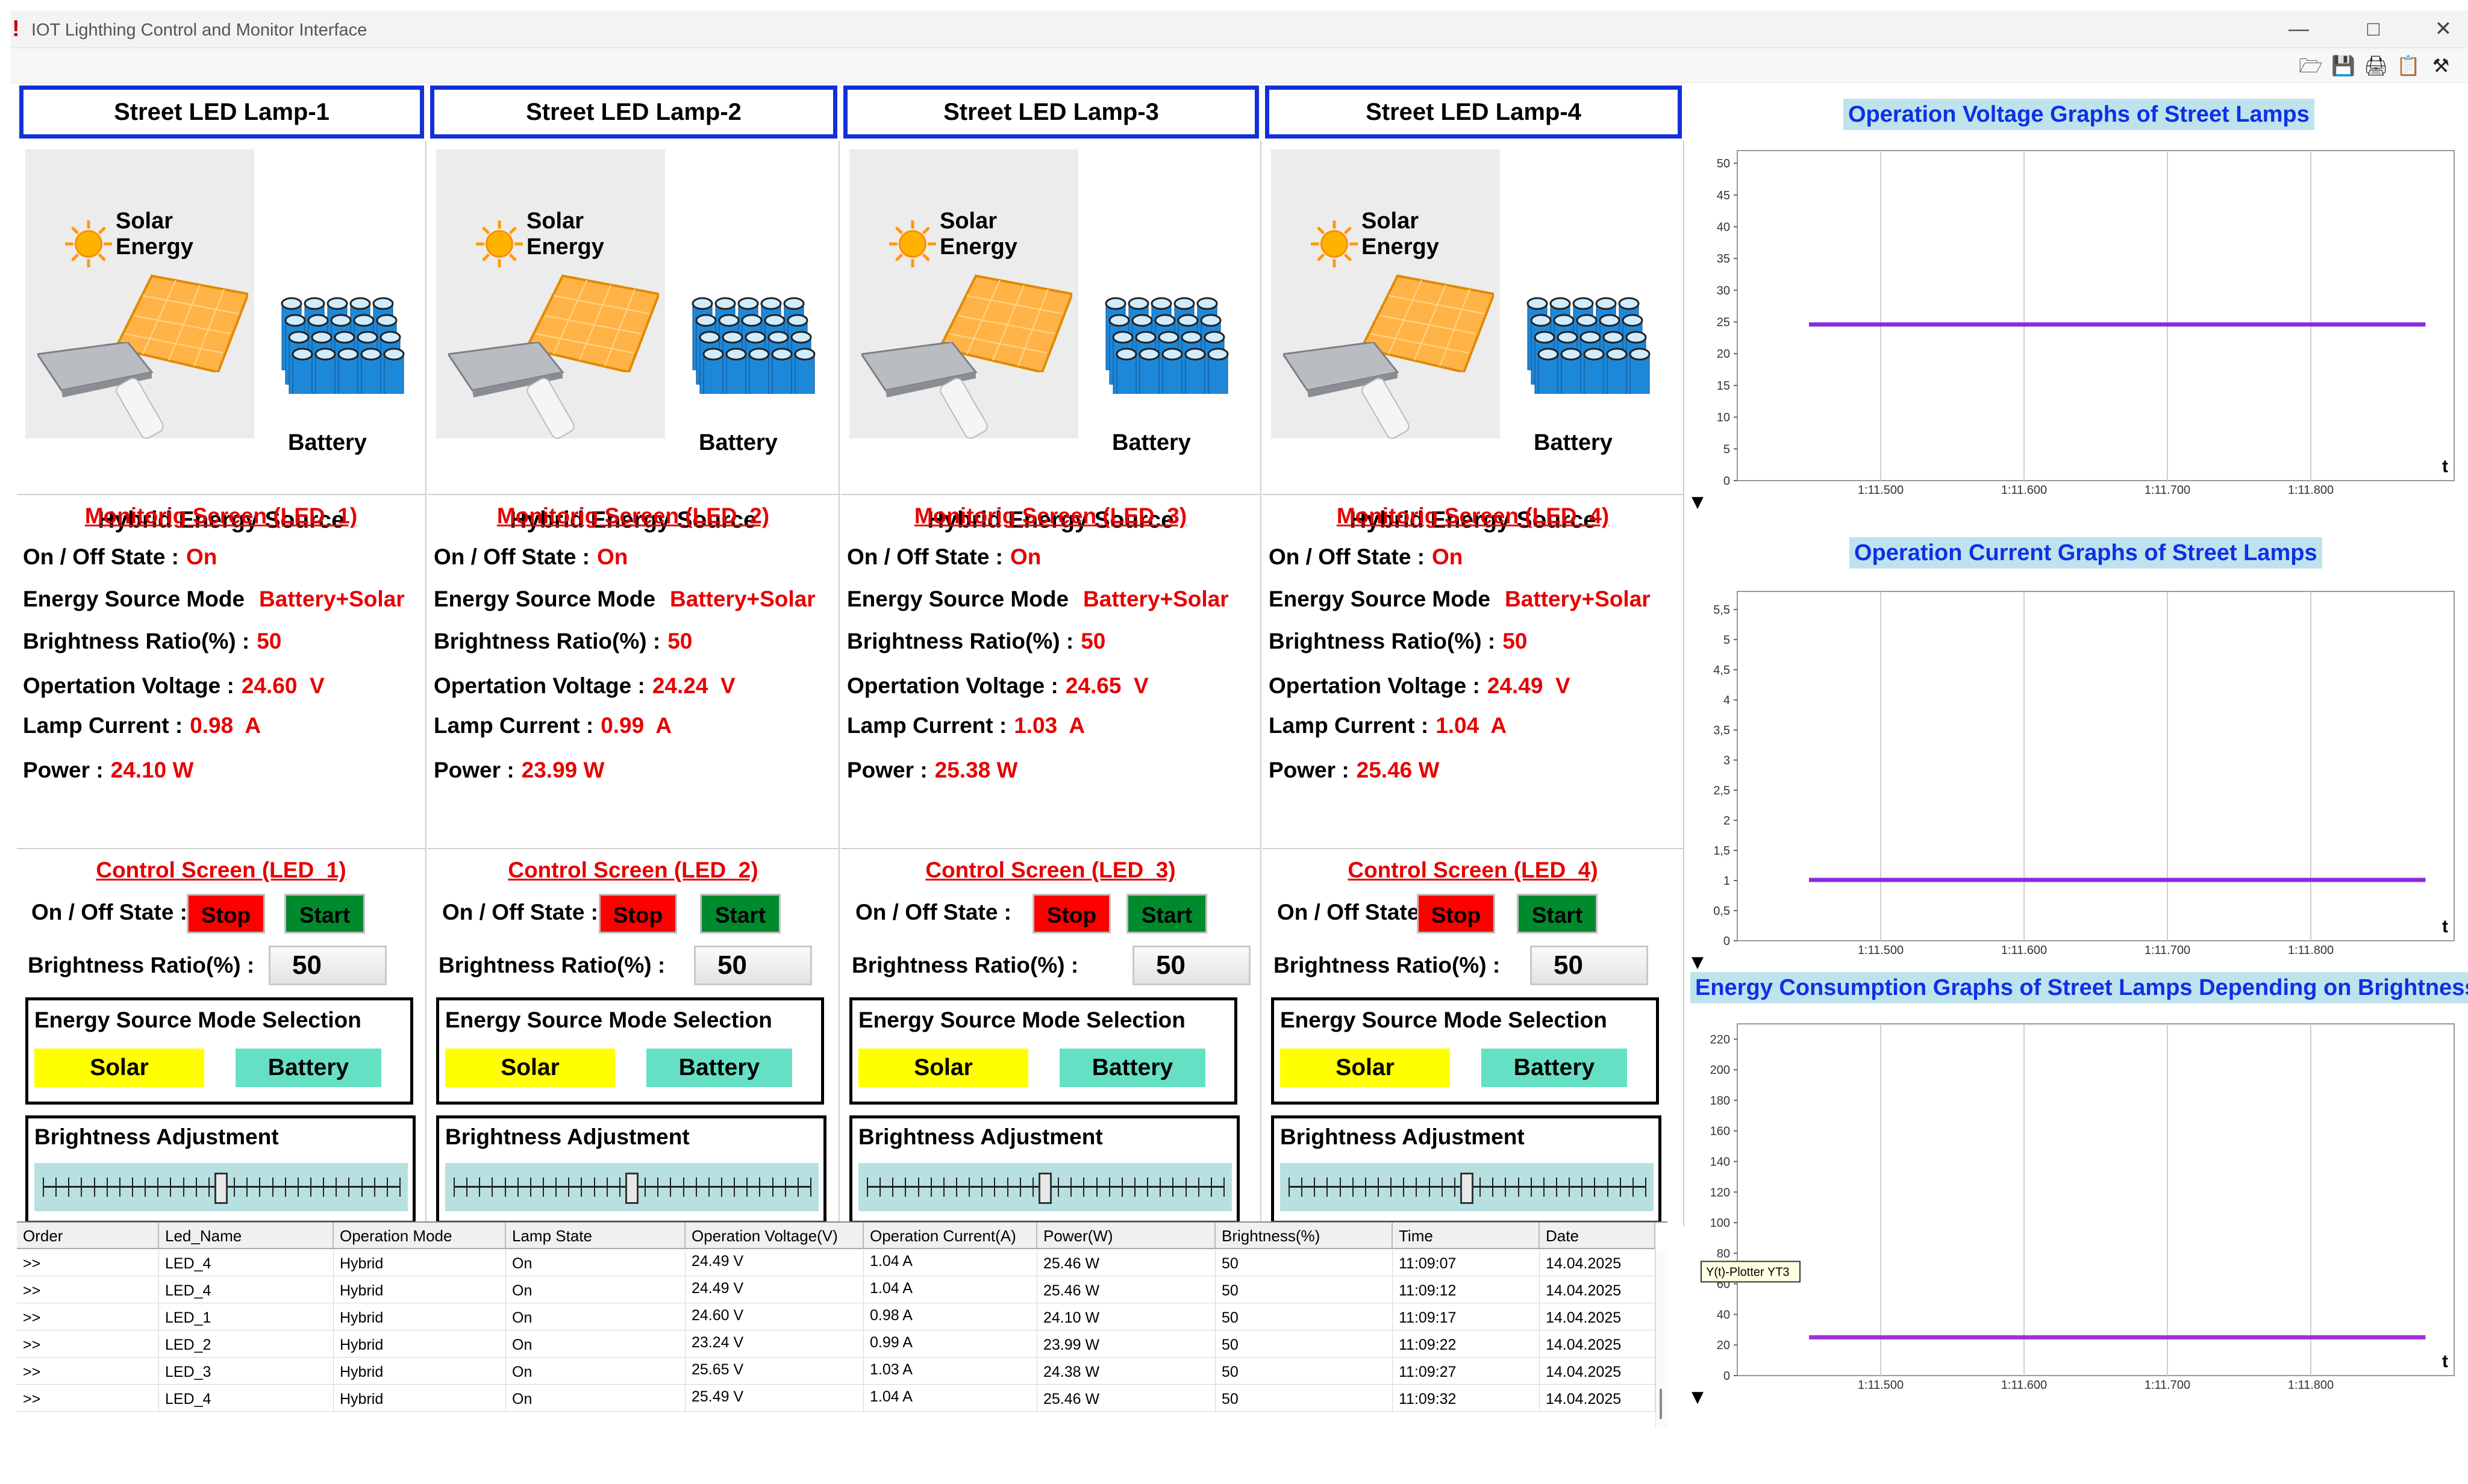 The image size is (2468, 1484). Describe the element at coordinates (1304, 1236) in the screenshot. I see `column-header: Brightness(%)` at that location.